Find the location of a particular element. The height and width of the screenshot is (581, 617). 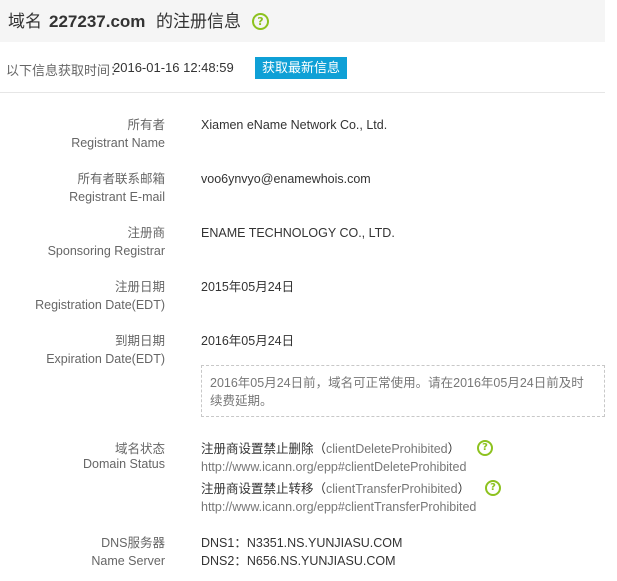

status-item-cn: 注册商设置禁止转移（ is located at coordinates (264, 489).